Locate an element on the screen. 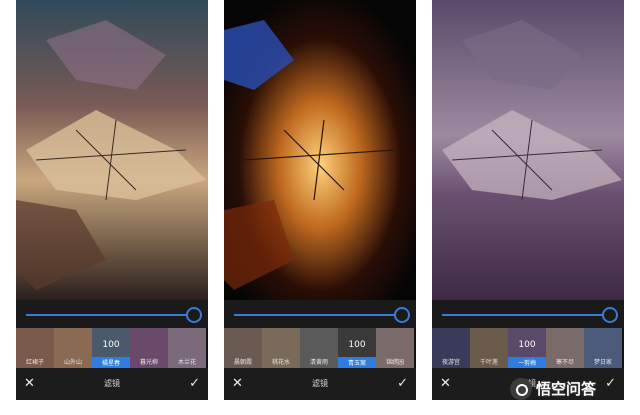 The image size is (640, 415). filter-strip: 晨朝霞 桃花水 清黄雨 100 青玉案 锦绣园 is located at coordinates (320, 348).